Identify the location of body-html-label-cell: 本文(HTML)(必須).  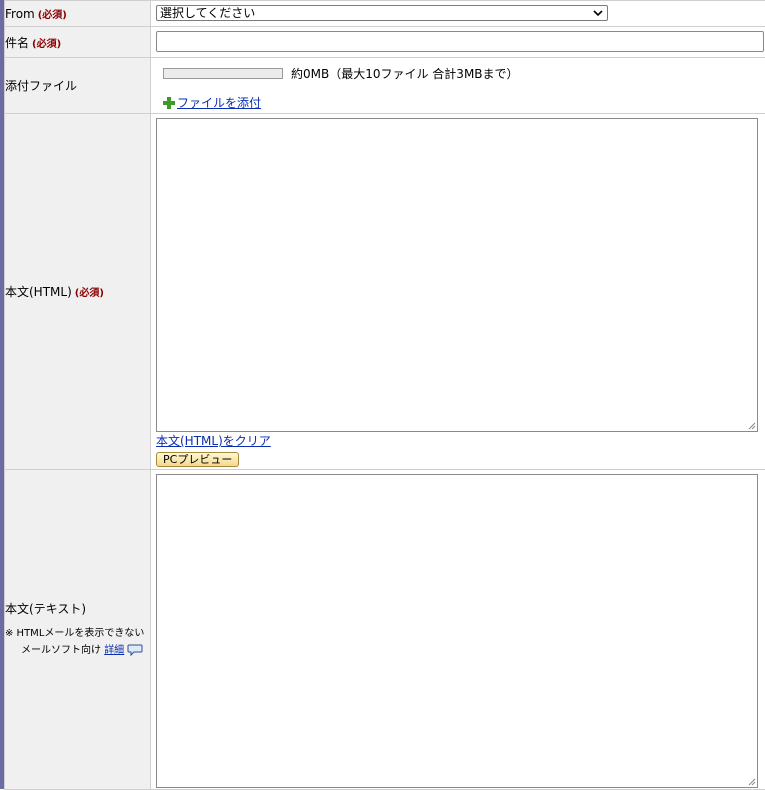
(78, 292).